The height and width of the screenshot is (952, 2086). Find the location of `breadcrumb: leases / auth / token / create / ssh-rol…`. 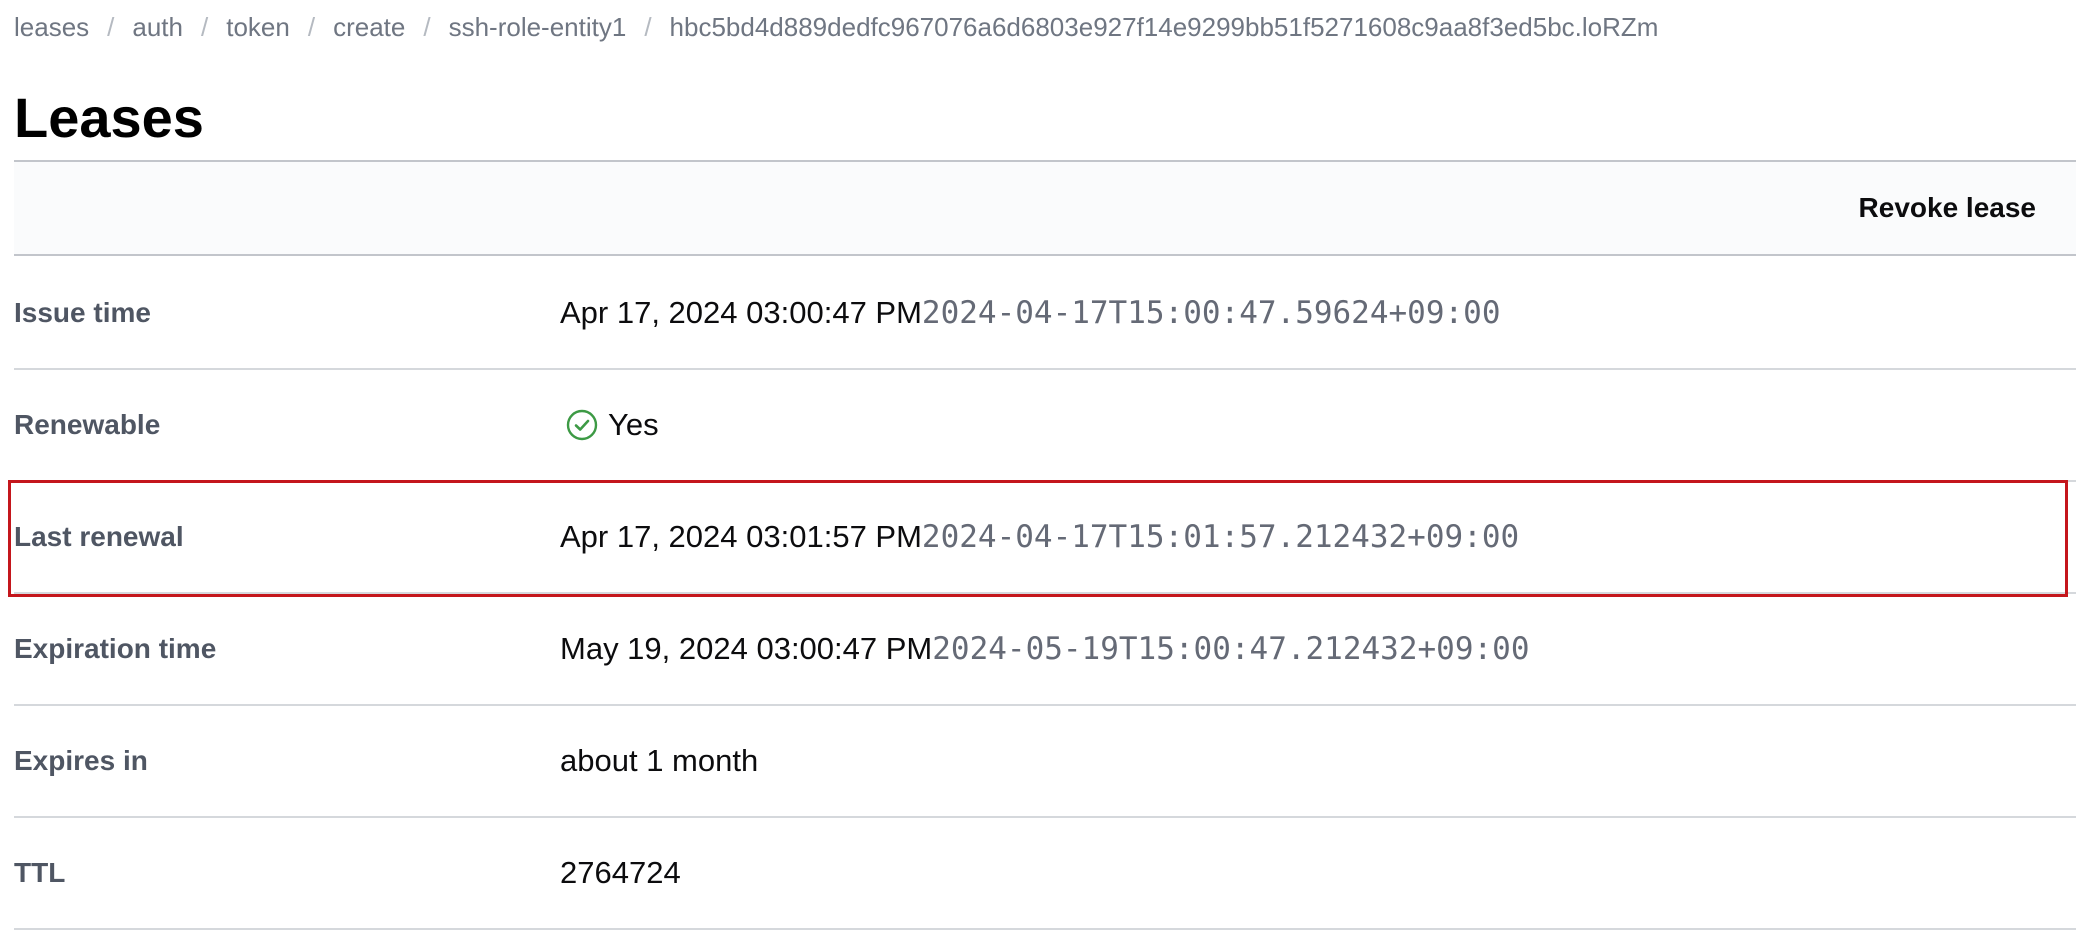

breadcrumb: leases / auth / token / create / ssh-rol… is located at coordinates (836, 27).